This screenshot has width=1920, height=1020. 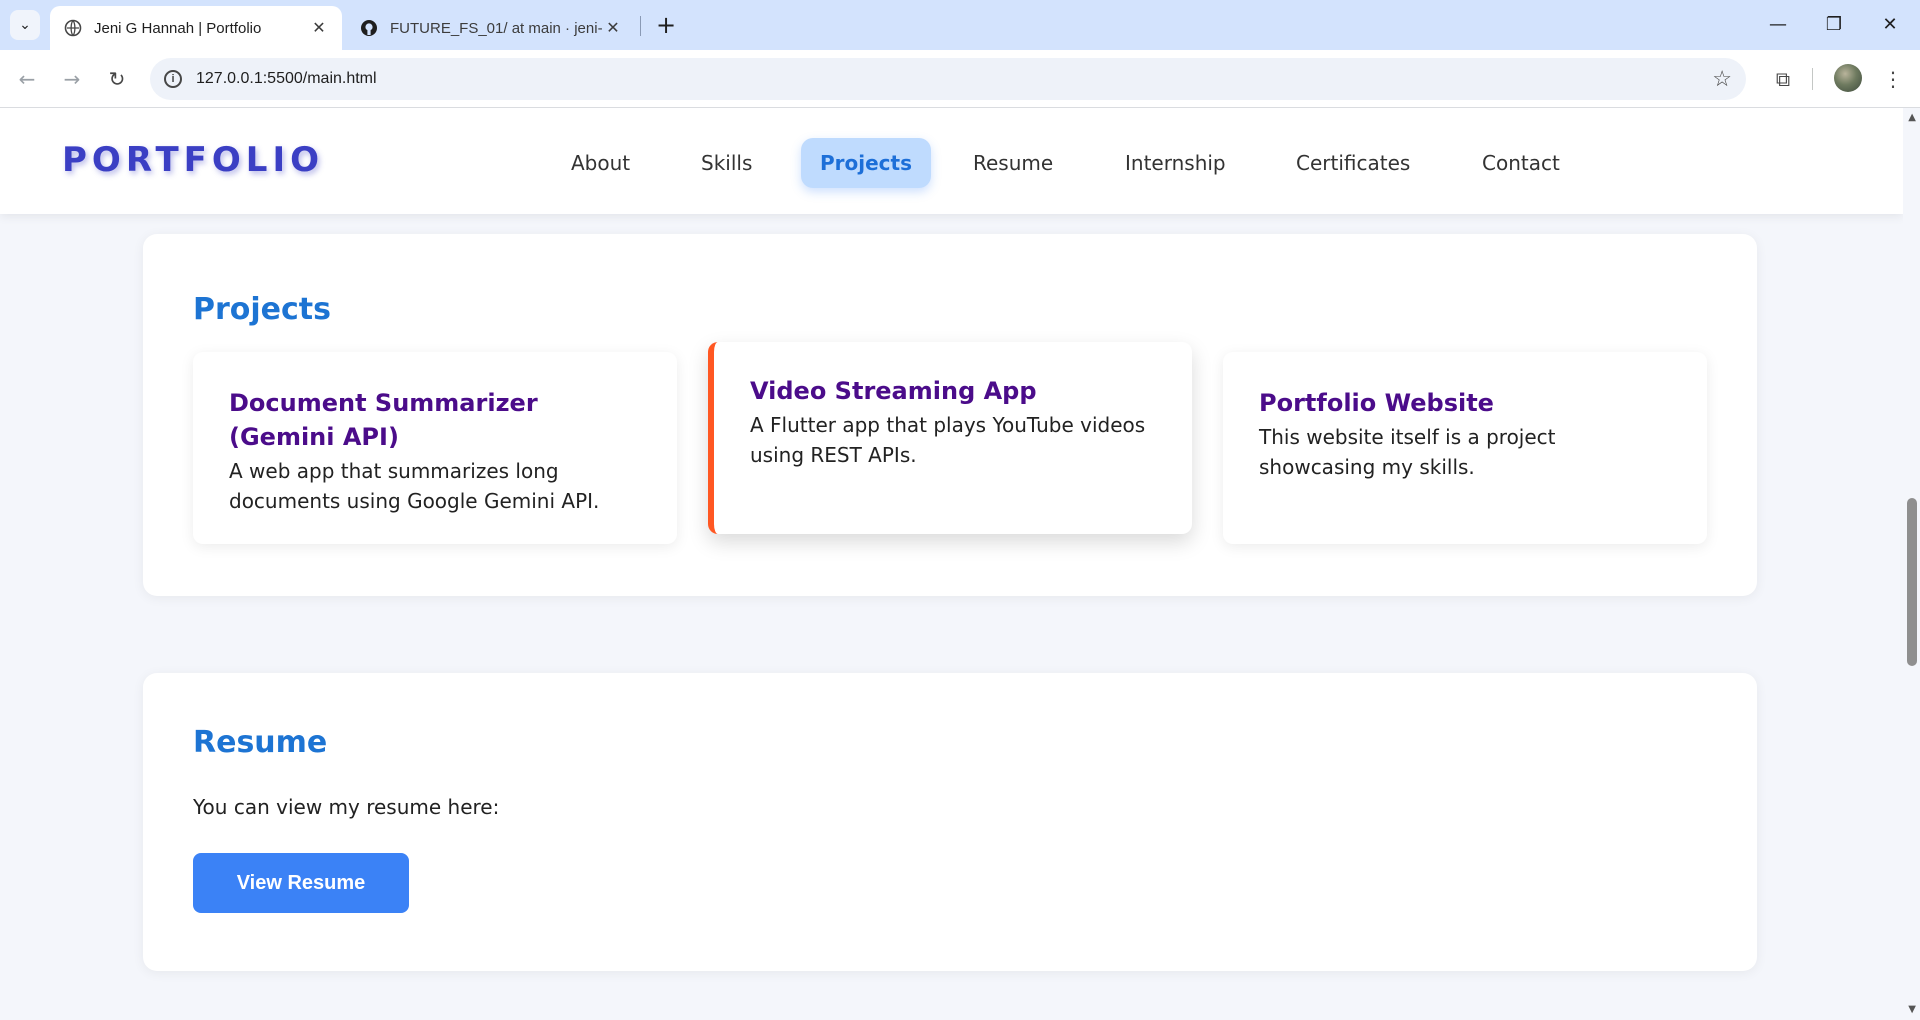 What do you see at coordinates (301, 883) in the screenshot?
I see `view-resume-button: View Resume` at bounding box center [301, 883].